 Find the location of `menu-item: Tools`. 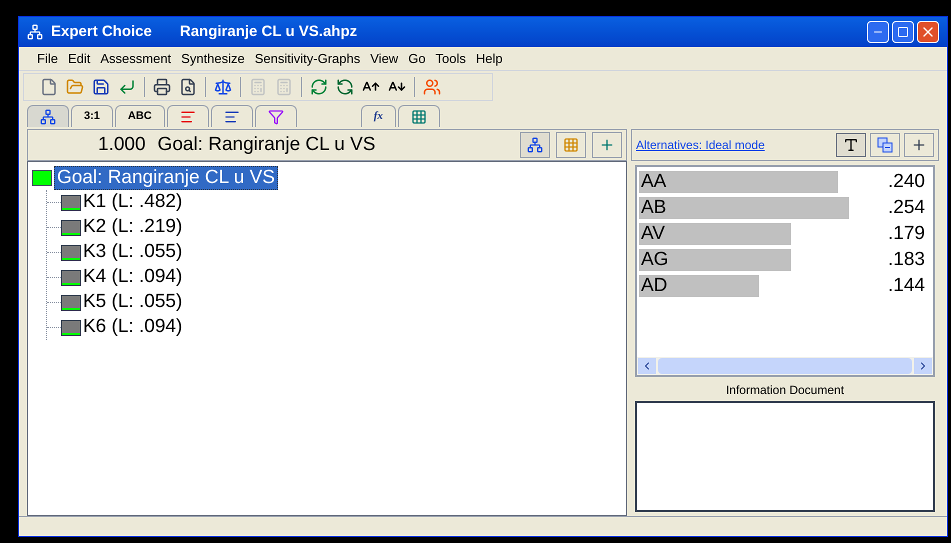

menu-item: Tools is located at coordinates (451, 58).